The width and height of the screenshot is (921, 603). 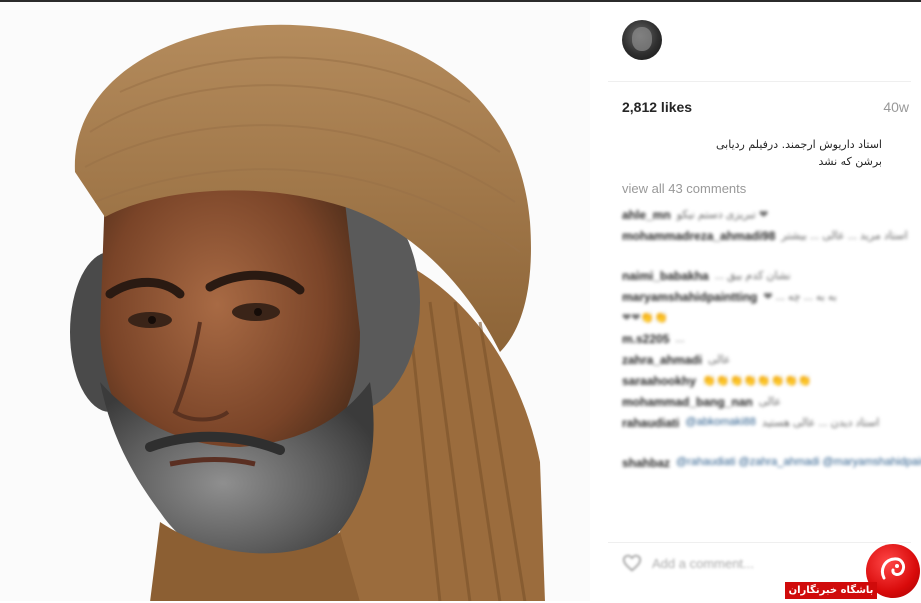 What do you see at coordinates (646, 463) in the screenshot?
I see `comment-username: shahbaz` at bounding box center [646, 463].